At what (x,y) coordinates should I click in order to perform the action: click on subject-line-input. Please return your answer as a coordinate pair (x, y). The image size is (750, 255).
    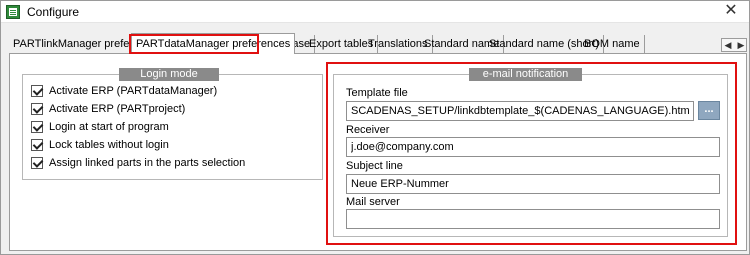
    Looking at the image, I should click on (533, 184).